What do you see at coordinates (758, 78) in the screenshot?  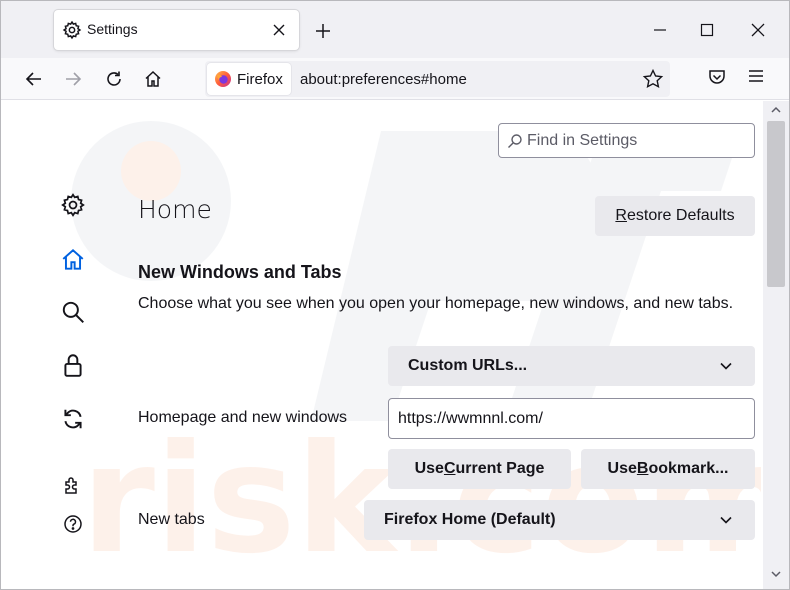 I see `menu-hamburger-icon` at bounding box center [758, 78].